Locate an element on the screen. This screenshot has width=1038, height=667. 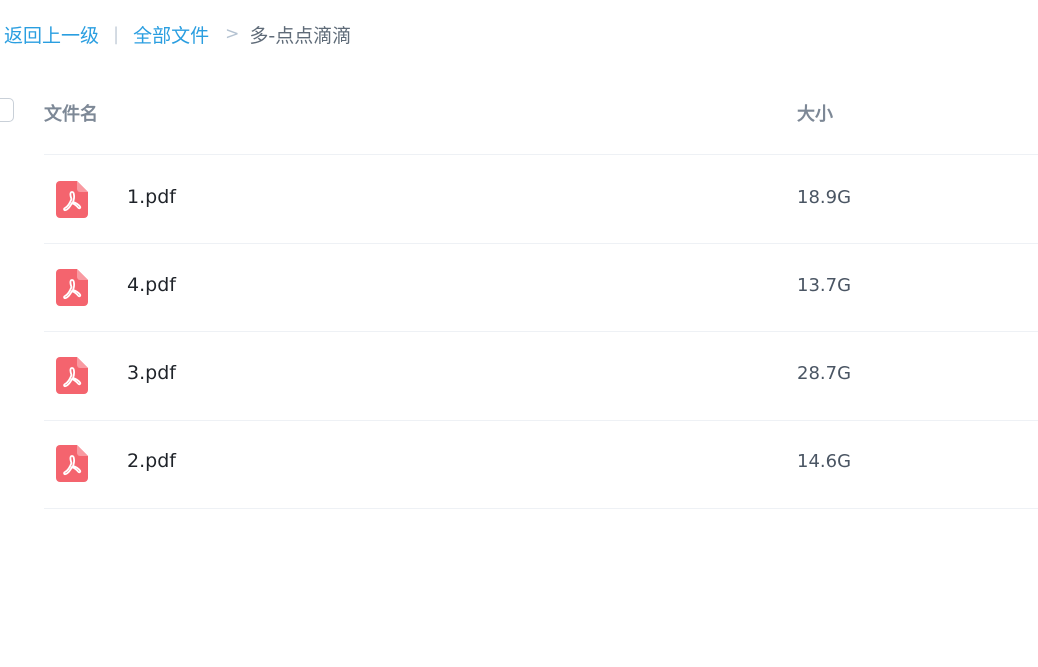
column-header-size: 大小 is located at coordinates (815, 113).